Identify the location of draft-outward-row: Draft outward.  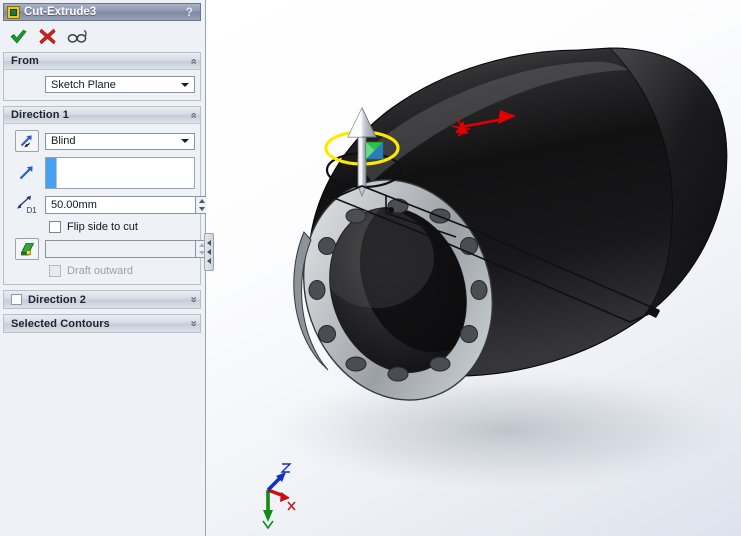
(102, 271).